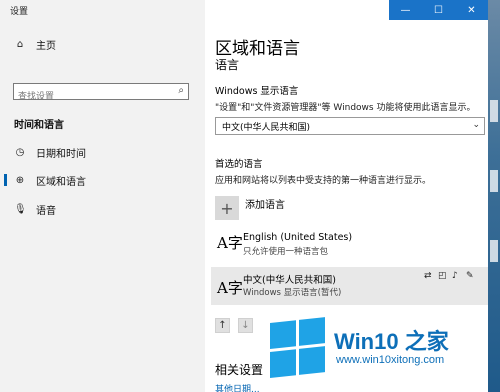 The height and width of the screenshot is (392, 500). Describe the element at coordinates (292, 293) in the screenshot. I see `language-subtitle: Windows 显示语言(暂代)` at that location.